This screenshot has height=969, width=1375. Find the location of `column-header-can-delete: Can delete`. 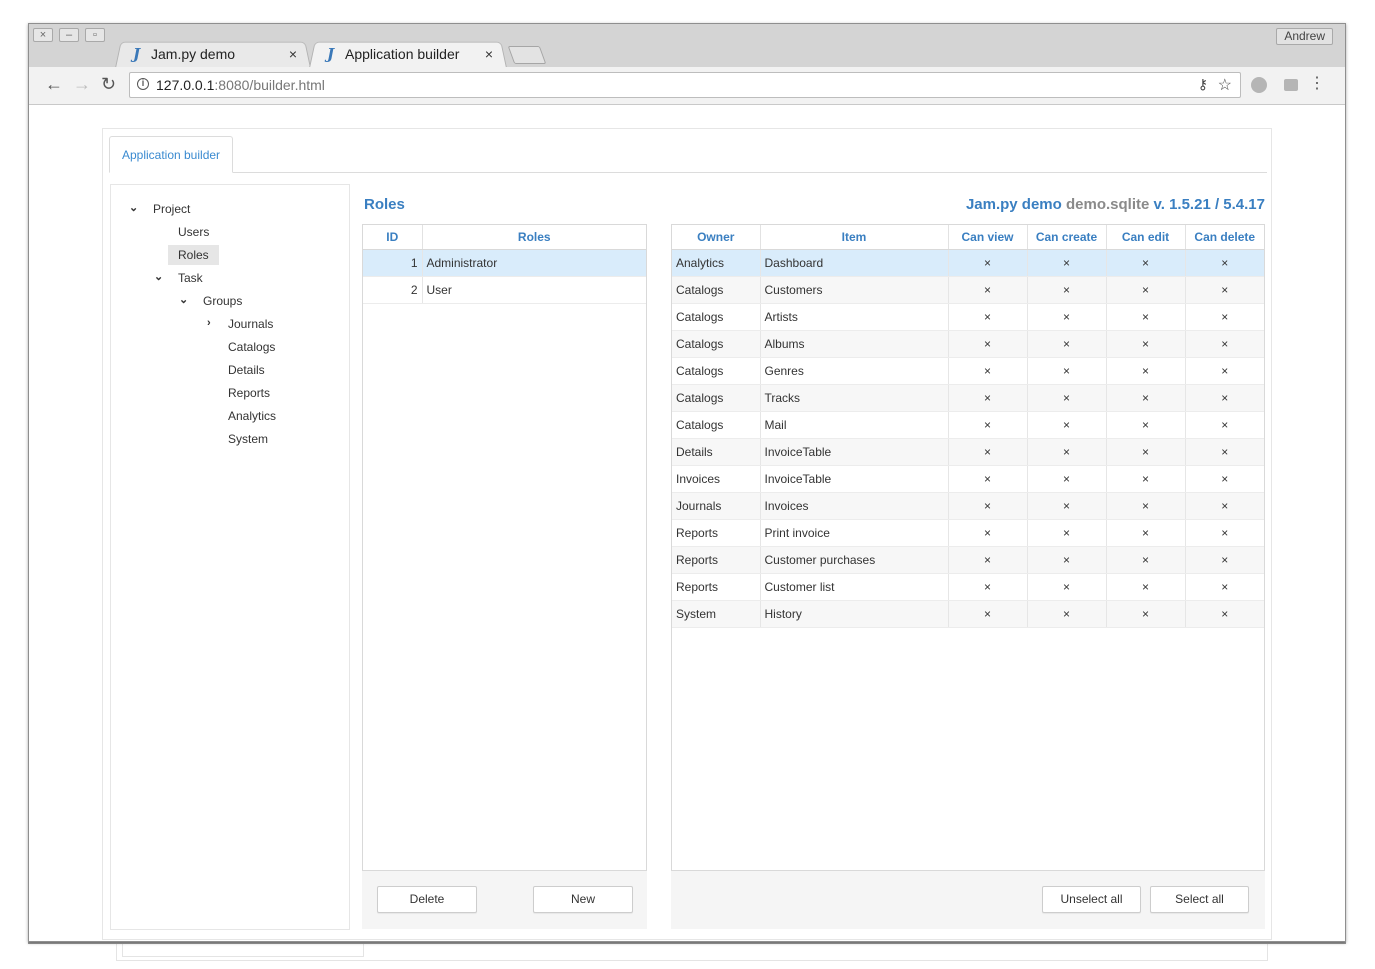

column-header-can-delete: Can delete is located at coordinates (1224, 237).